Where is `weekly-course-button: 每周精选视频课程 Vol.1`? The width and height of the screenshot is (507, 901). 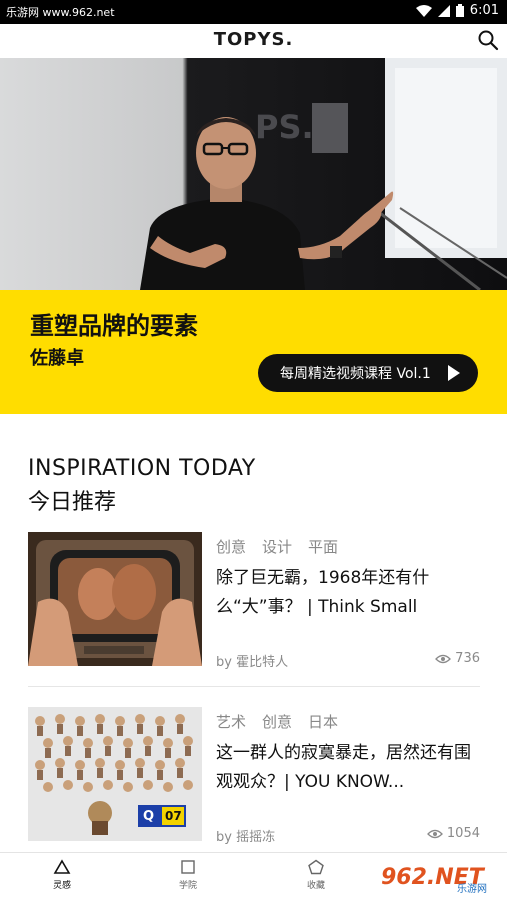
weekly-course-button: 每周精选视频课程 Vol.1 is located at coordinates (368, 373).